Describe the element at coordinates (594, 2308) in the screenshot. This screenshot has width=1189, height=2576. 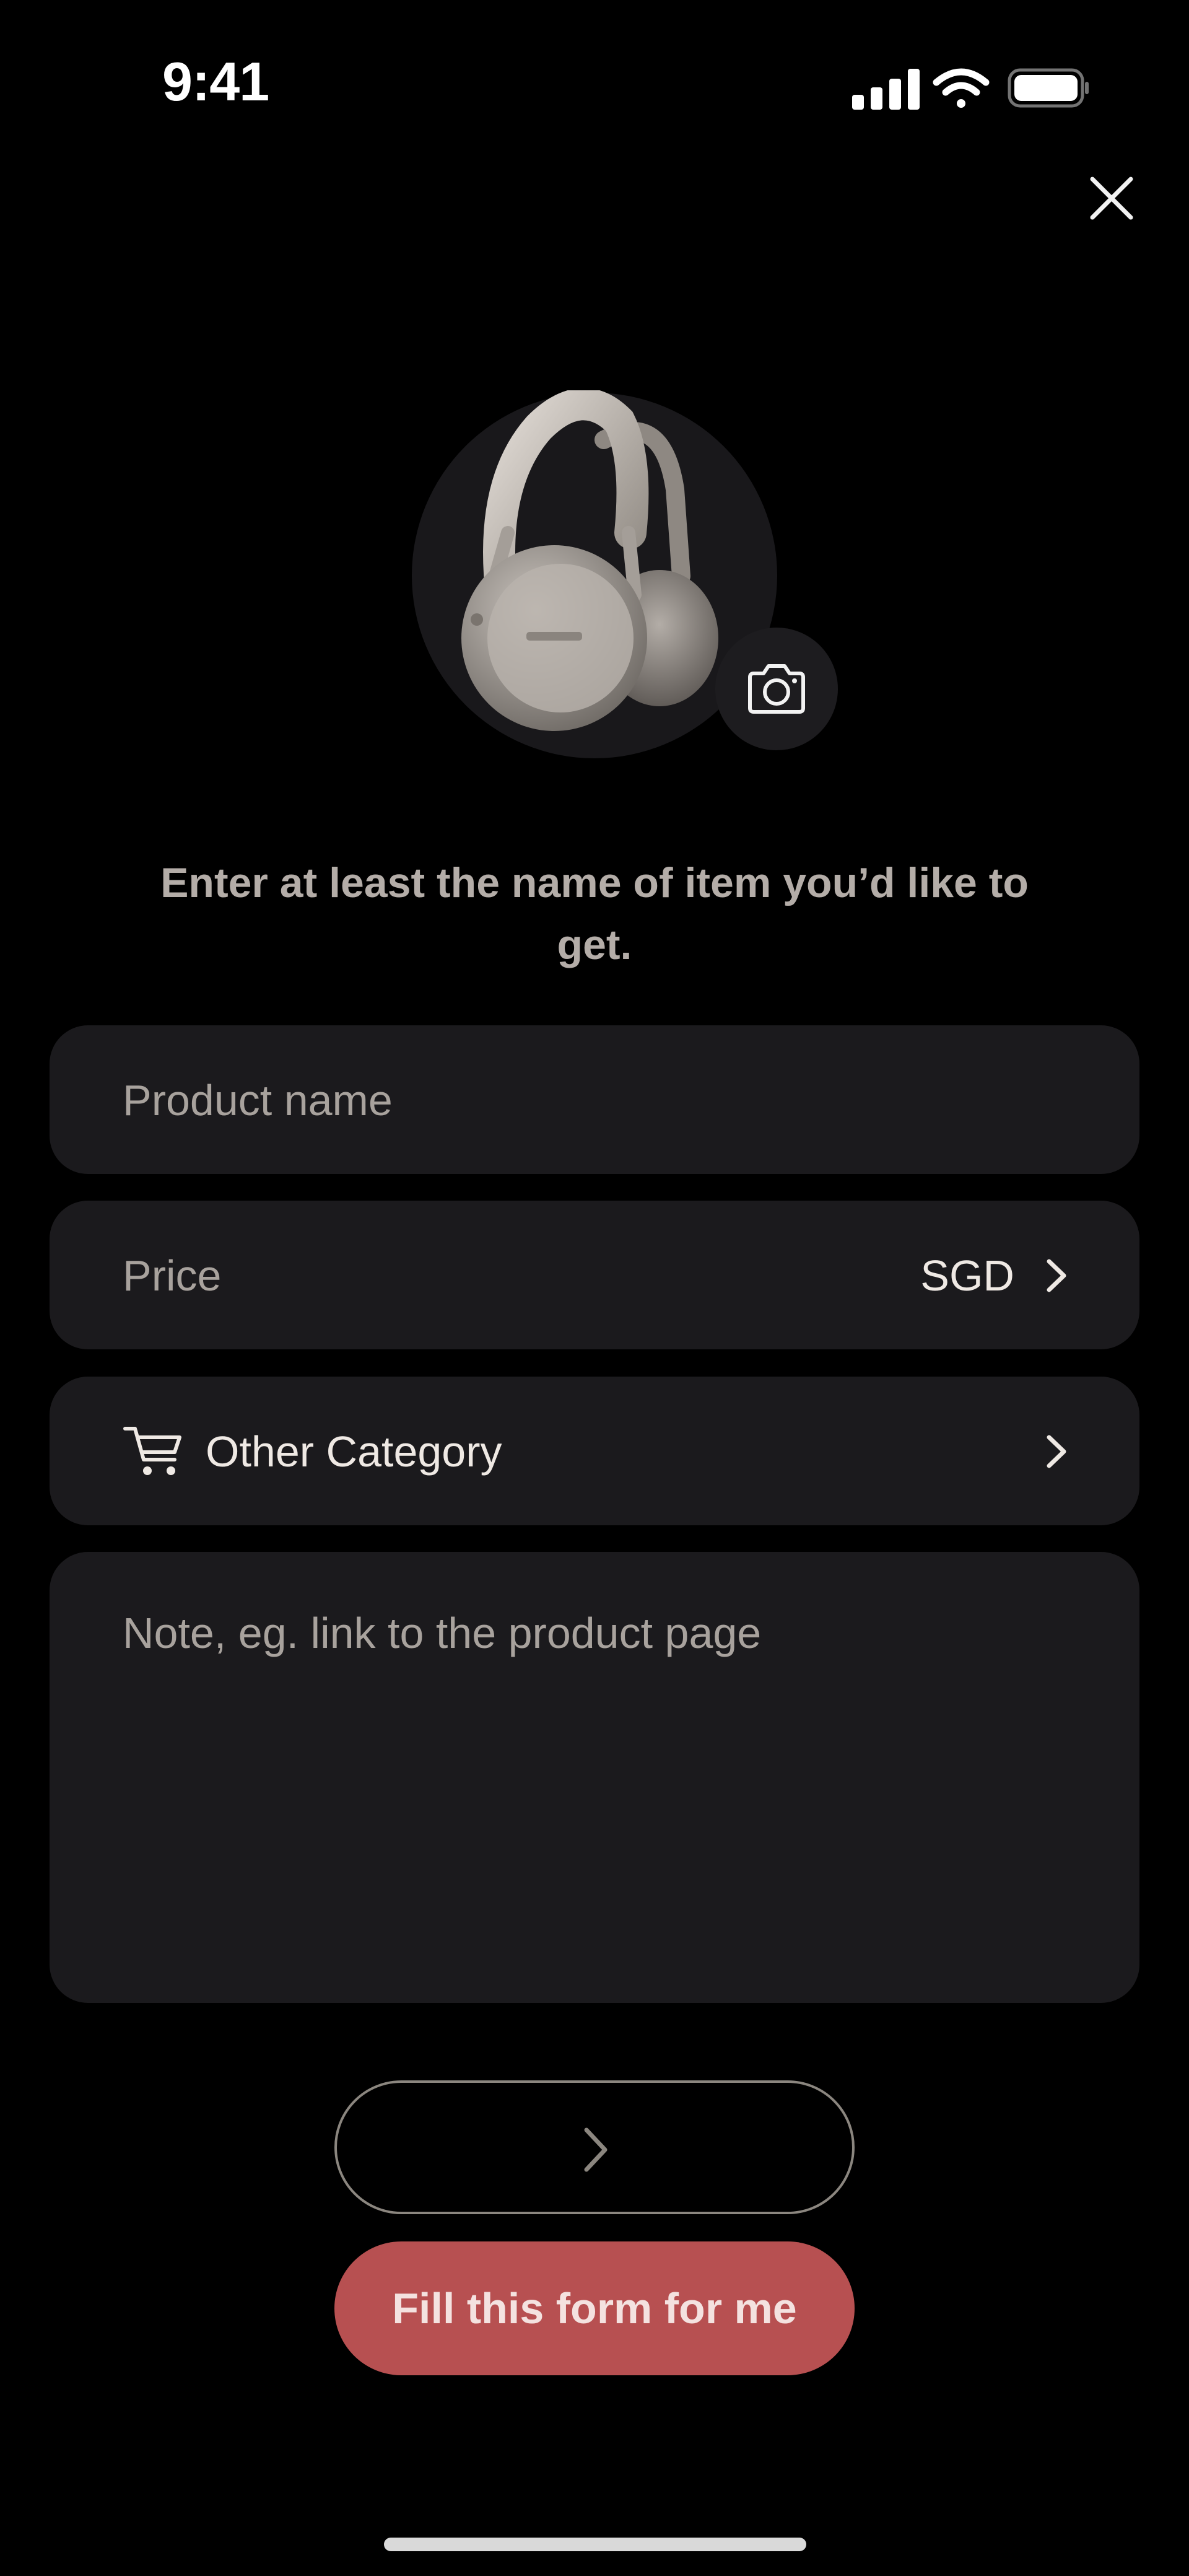
I see `fill-form-button: Fill this form for me` at that location.